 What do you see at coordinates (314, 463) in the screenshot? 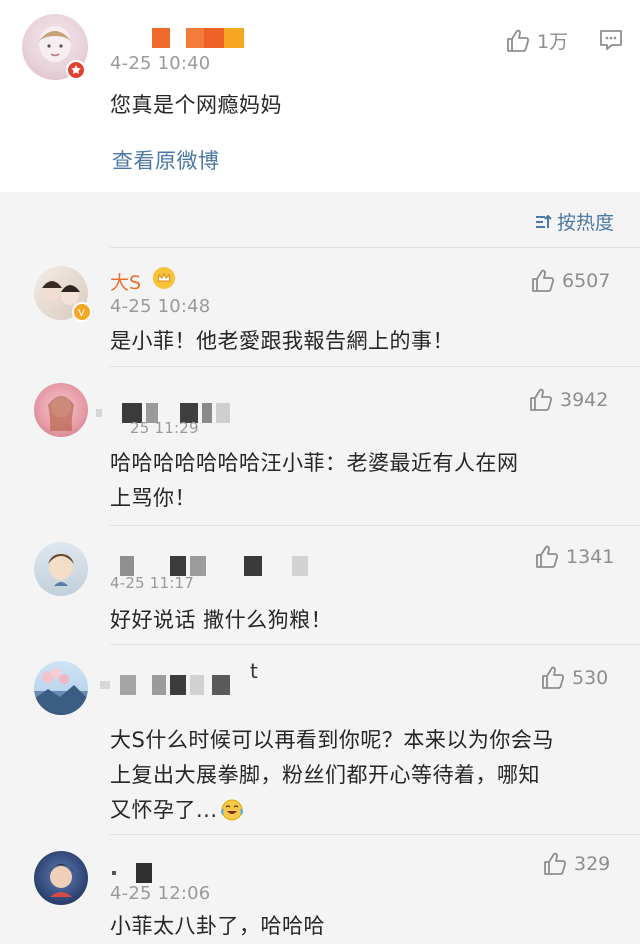
I see `comment-text-line: 哈哈哈哈哈哈哈汪小菲：老婆最近有人在网` at bounding box center [314, 463].